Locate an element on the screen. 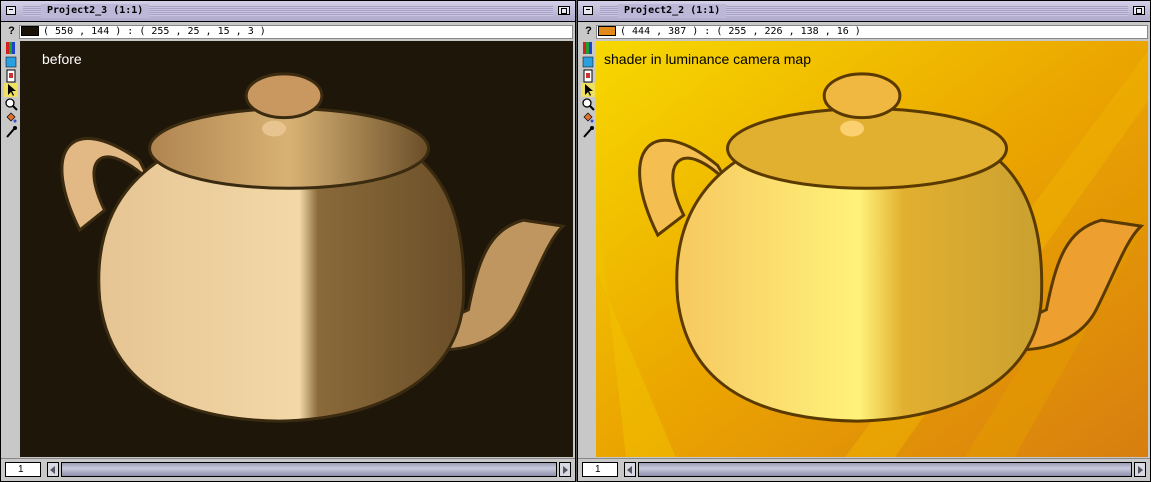 The width and height of the screenshot is (1151, 482). canvas-caption: shader in luminance camera map is located at coordinates (707, 59).